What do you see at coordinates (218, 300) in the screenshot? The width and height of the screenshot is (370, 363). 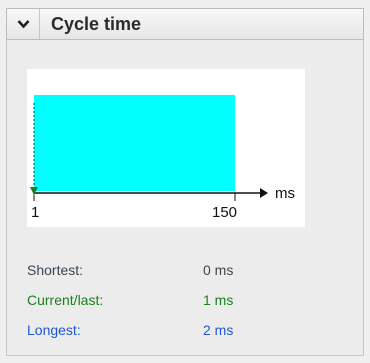 I see `current-value: 1 ms` at bounding box center [218, 300].